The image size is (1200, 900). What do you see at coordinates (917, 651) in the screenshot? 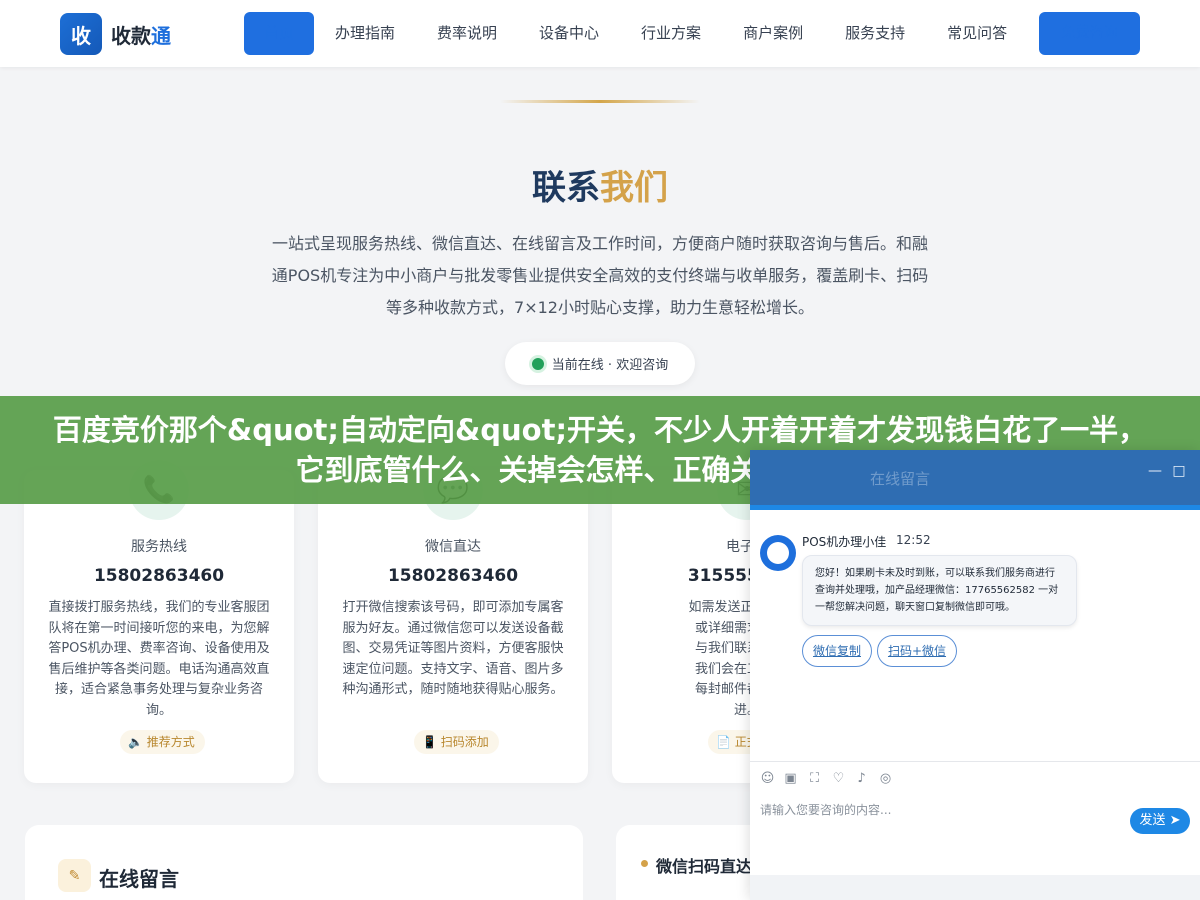
I see `scan-wechat-button: 扫码+微信` at bounding box center [917, 651].